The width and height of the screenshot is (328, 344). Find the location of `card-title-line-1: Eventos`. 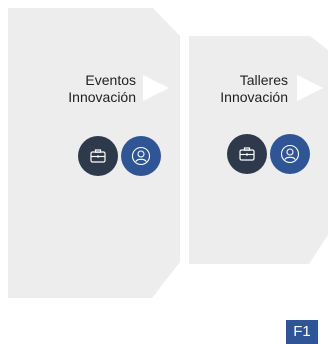

card-title-line-1: Eventos is located at coordinates (110, 80).